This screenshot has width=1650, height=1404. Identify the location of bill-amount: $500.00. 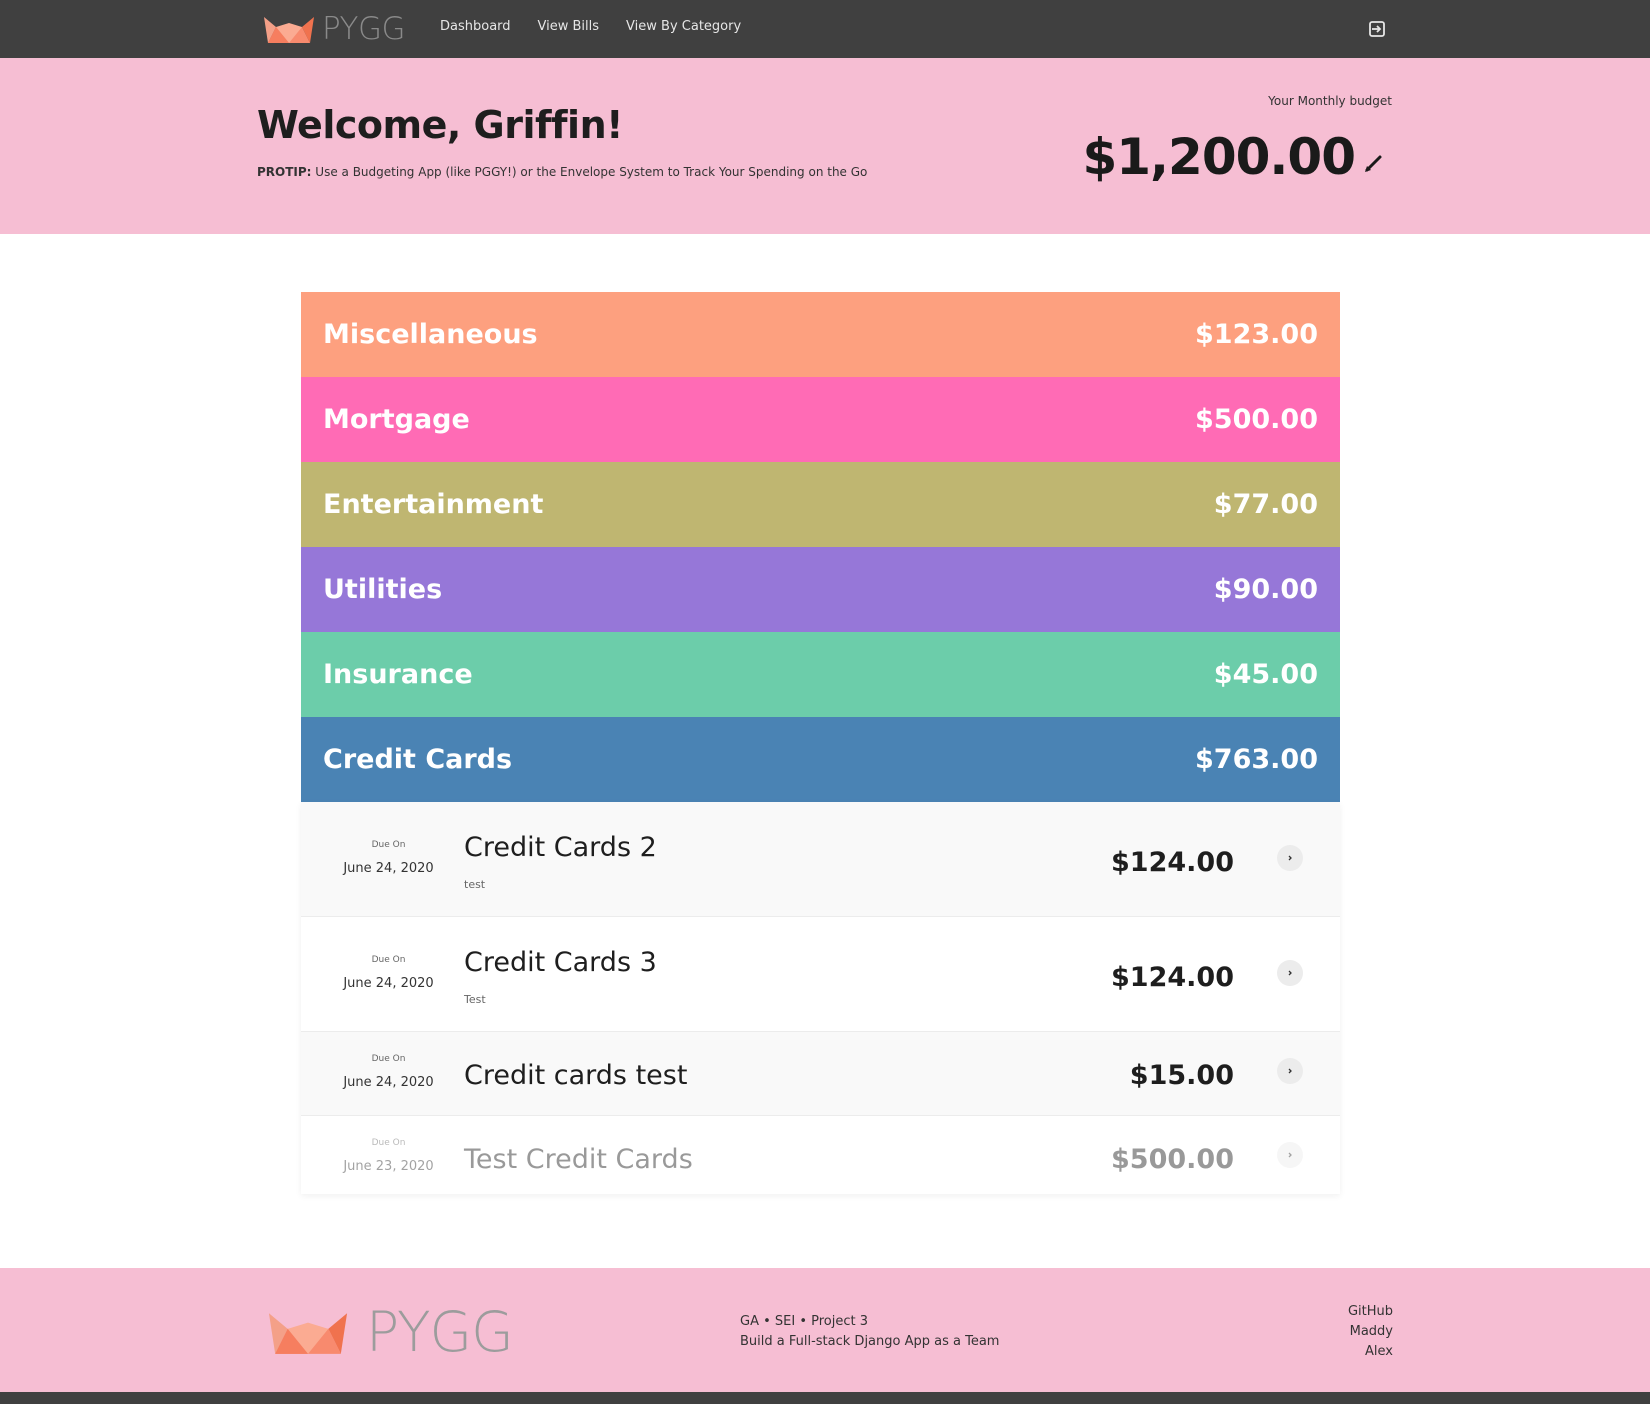
(1172, 1159).